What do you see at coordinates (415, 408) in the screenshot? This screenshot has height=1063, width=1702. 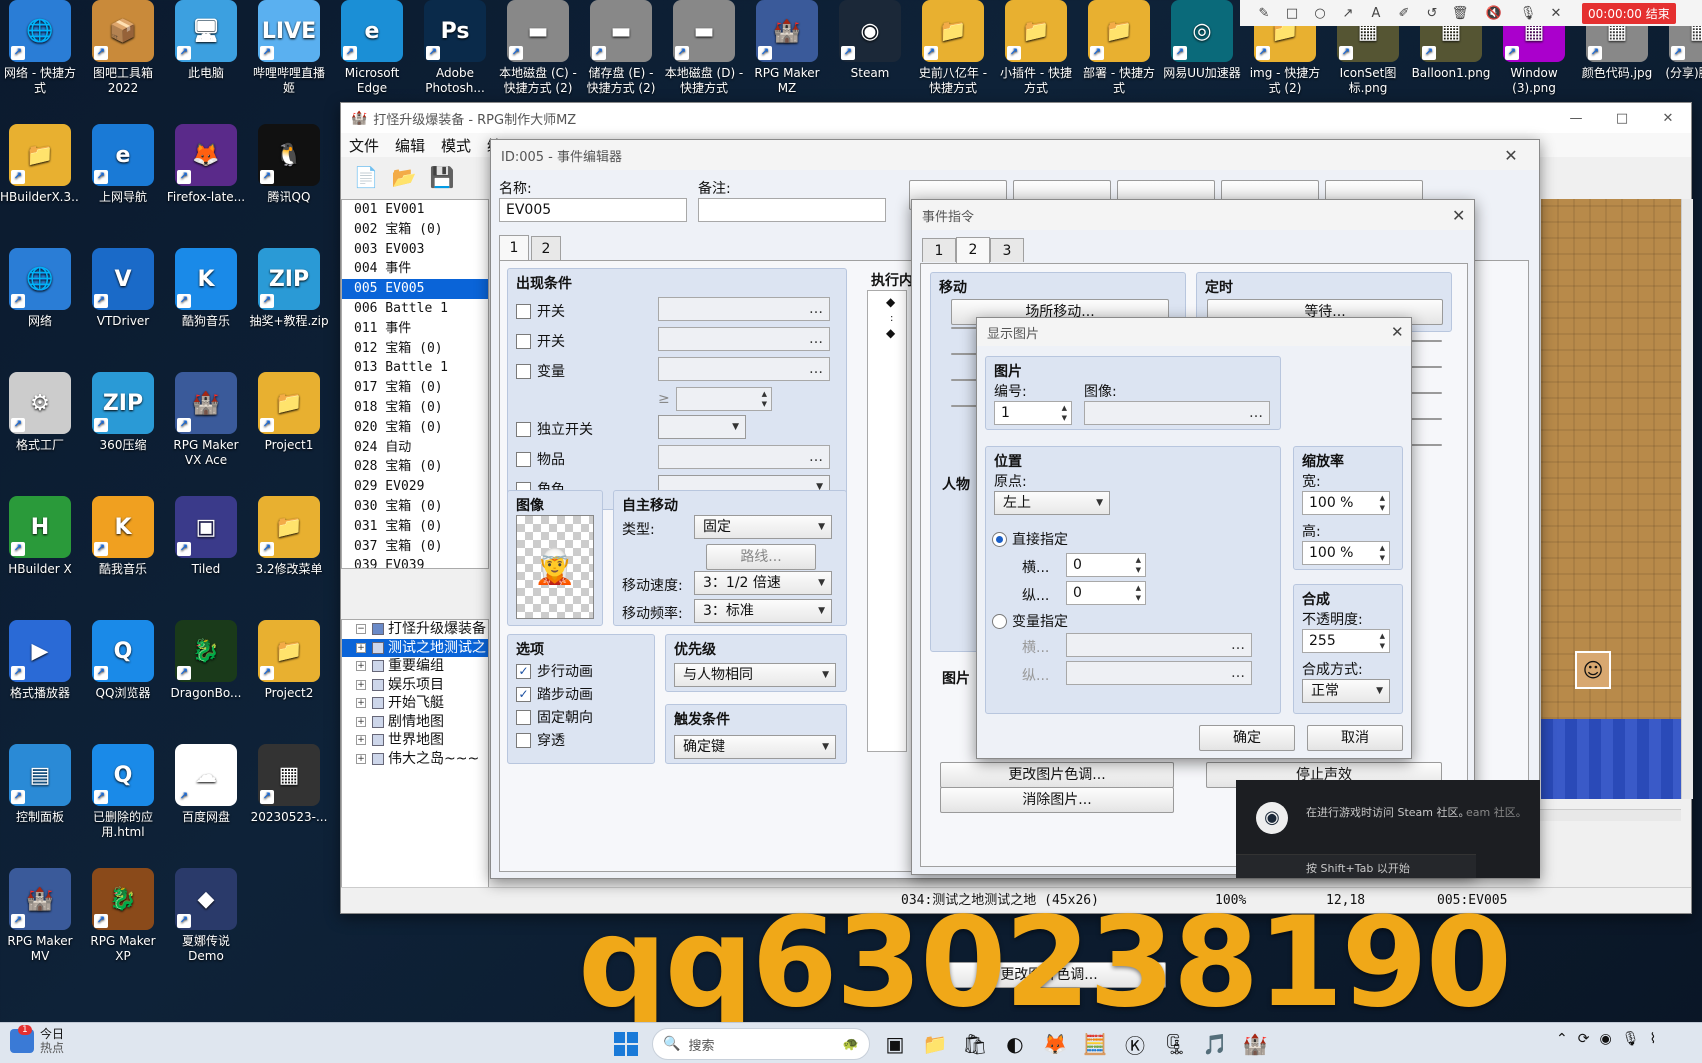 I see `event-list-row: 018 宝箱 (0)` at bounding box center [415, 408].